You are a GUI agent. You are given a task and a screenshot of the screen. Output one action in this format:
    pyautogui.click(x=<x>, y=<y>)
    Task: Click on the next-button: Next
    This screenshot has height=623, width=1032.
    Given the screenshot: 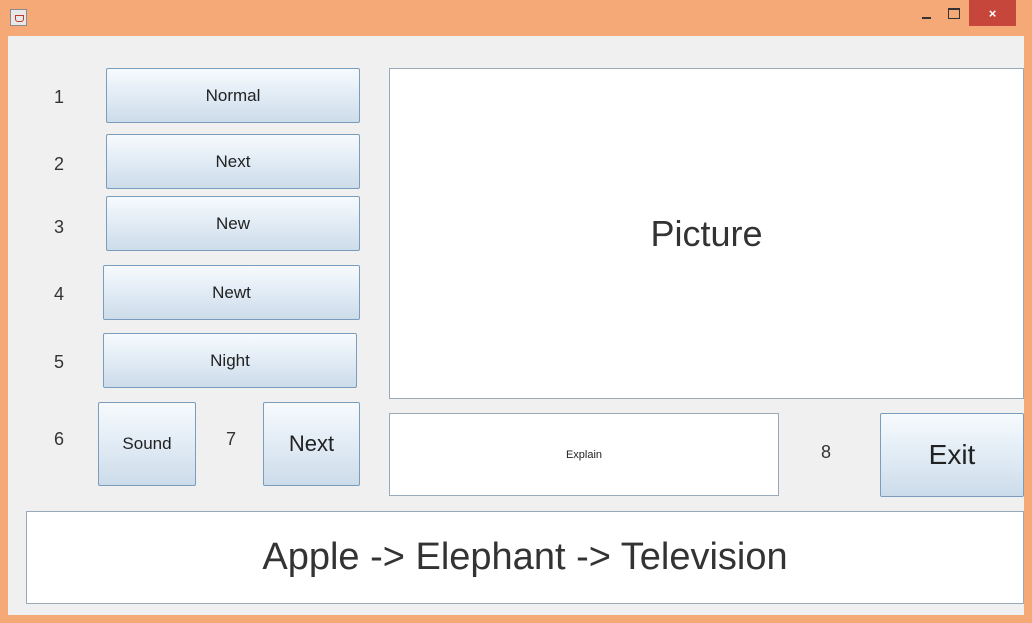 What is the action you would take?
    pyautogui.click(x=311, y=444)
    